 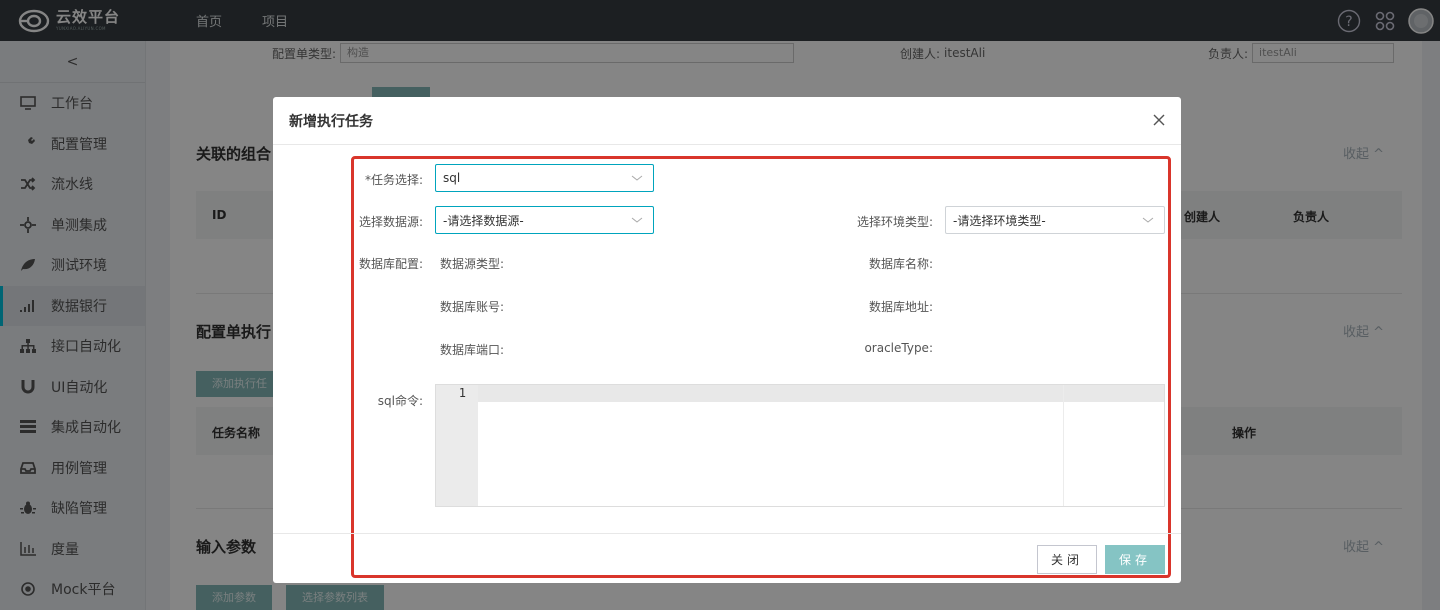 I want to click on env-type-placeholder: -请选择环境类型-, so click(x=999, y=220).